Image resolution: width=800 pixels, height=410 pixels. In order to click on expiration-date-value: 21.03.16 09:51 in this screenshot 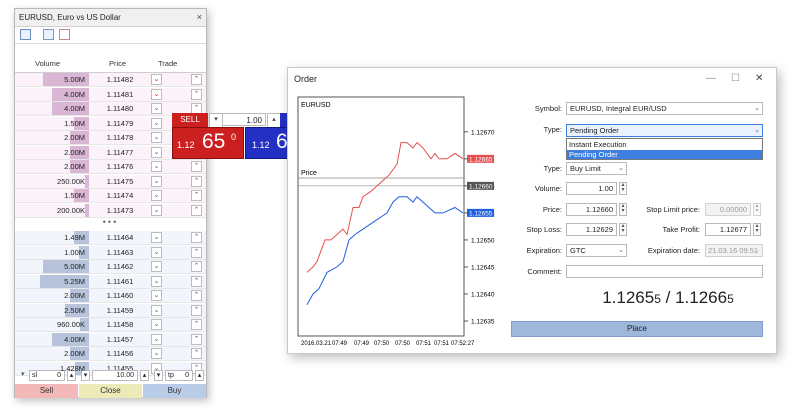, I will do `click(733, 250)`.